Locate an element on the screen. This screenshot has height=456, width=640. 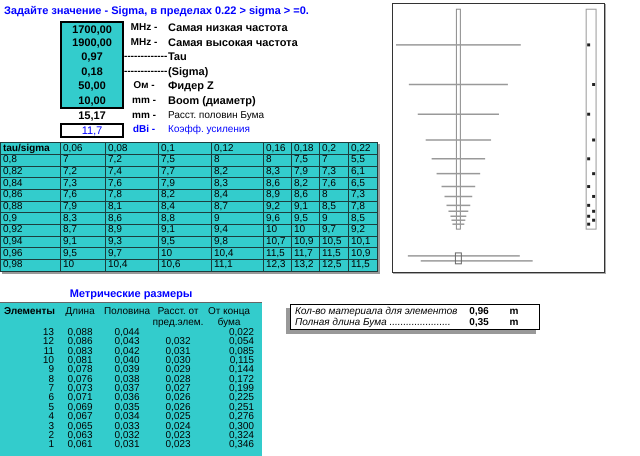
table-cell-text: 6 is located at coordinates (51, 398).